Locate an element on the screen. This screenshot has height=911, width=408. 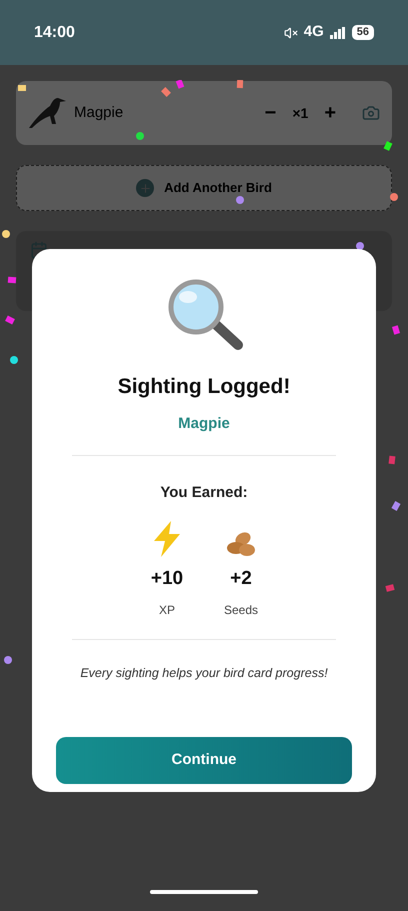
bird-count: ×1 is located at coordinates (300, 113).